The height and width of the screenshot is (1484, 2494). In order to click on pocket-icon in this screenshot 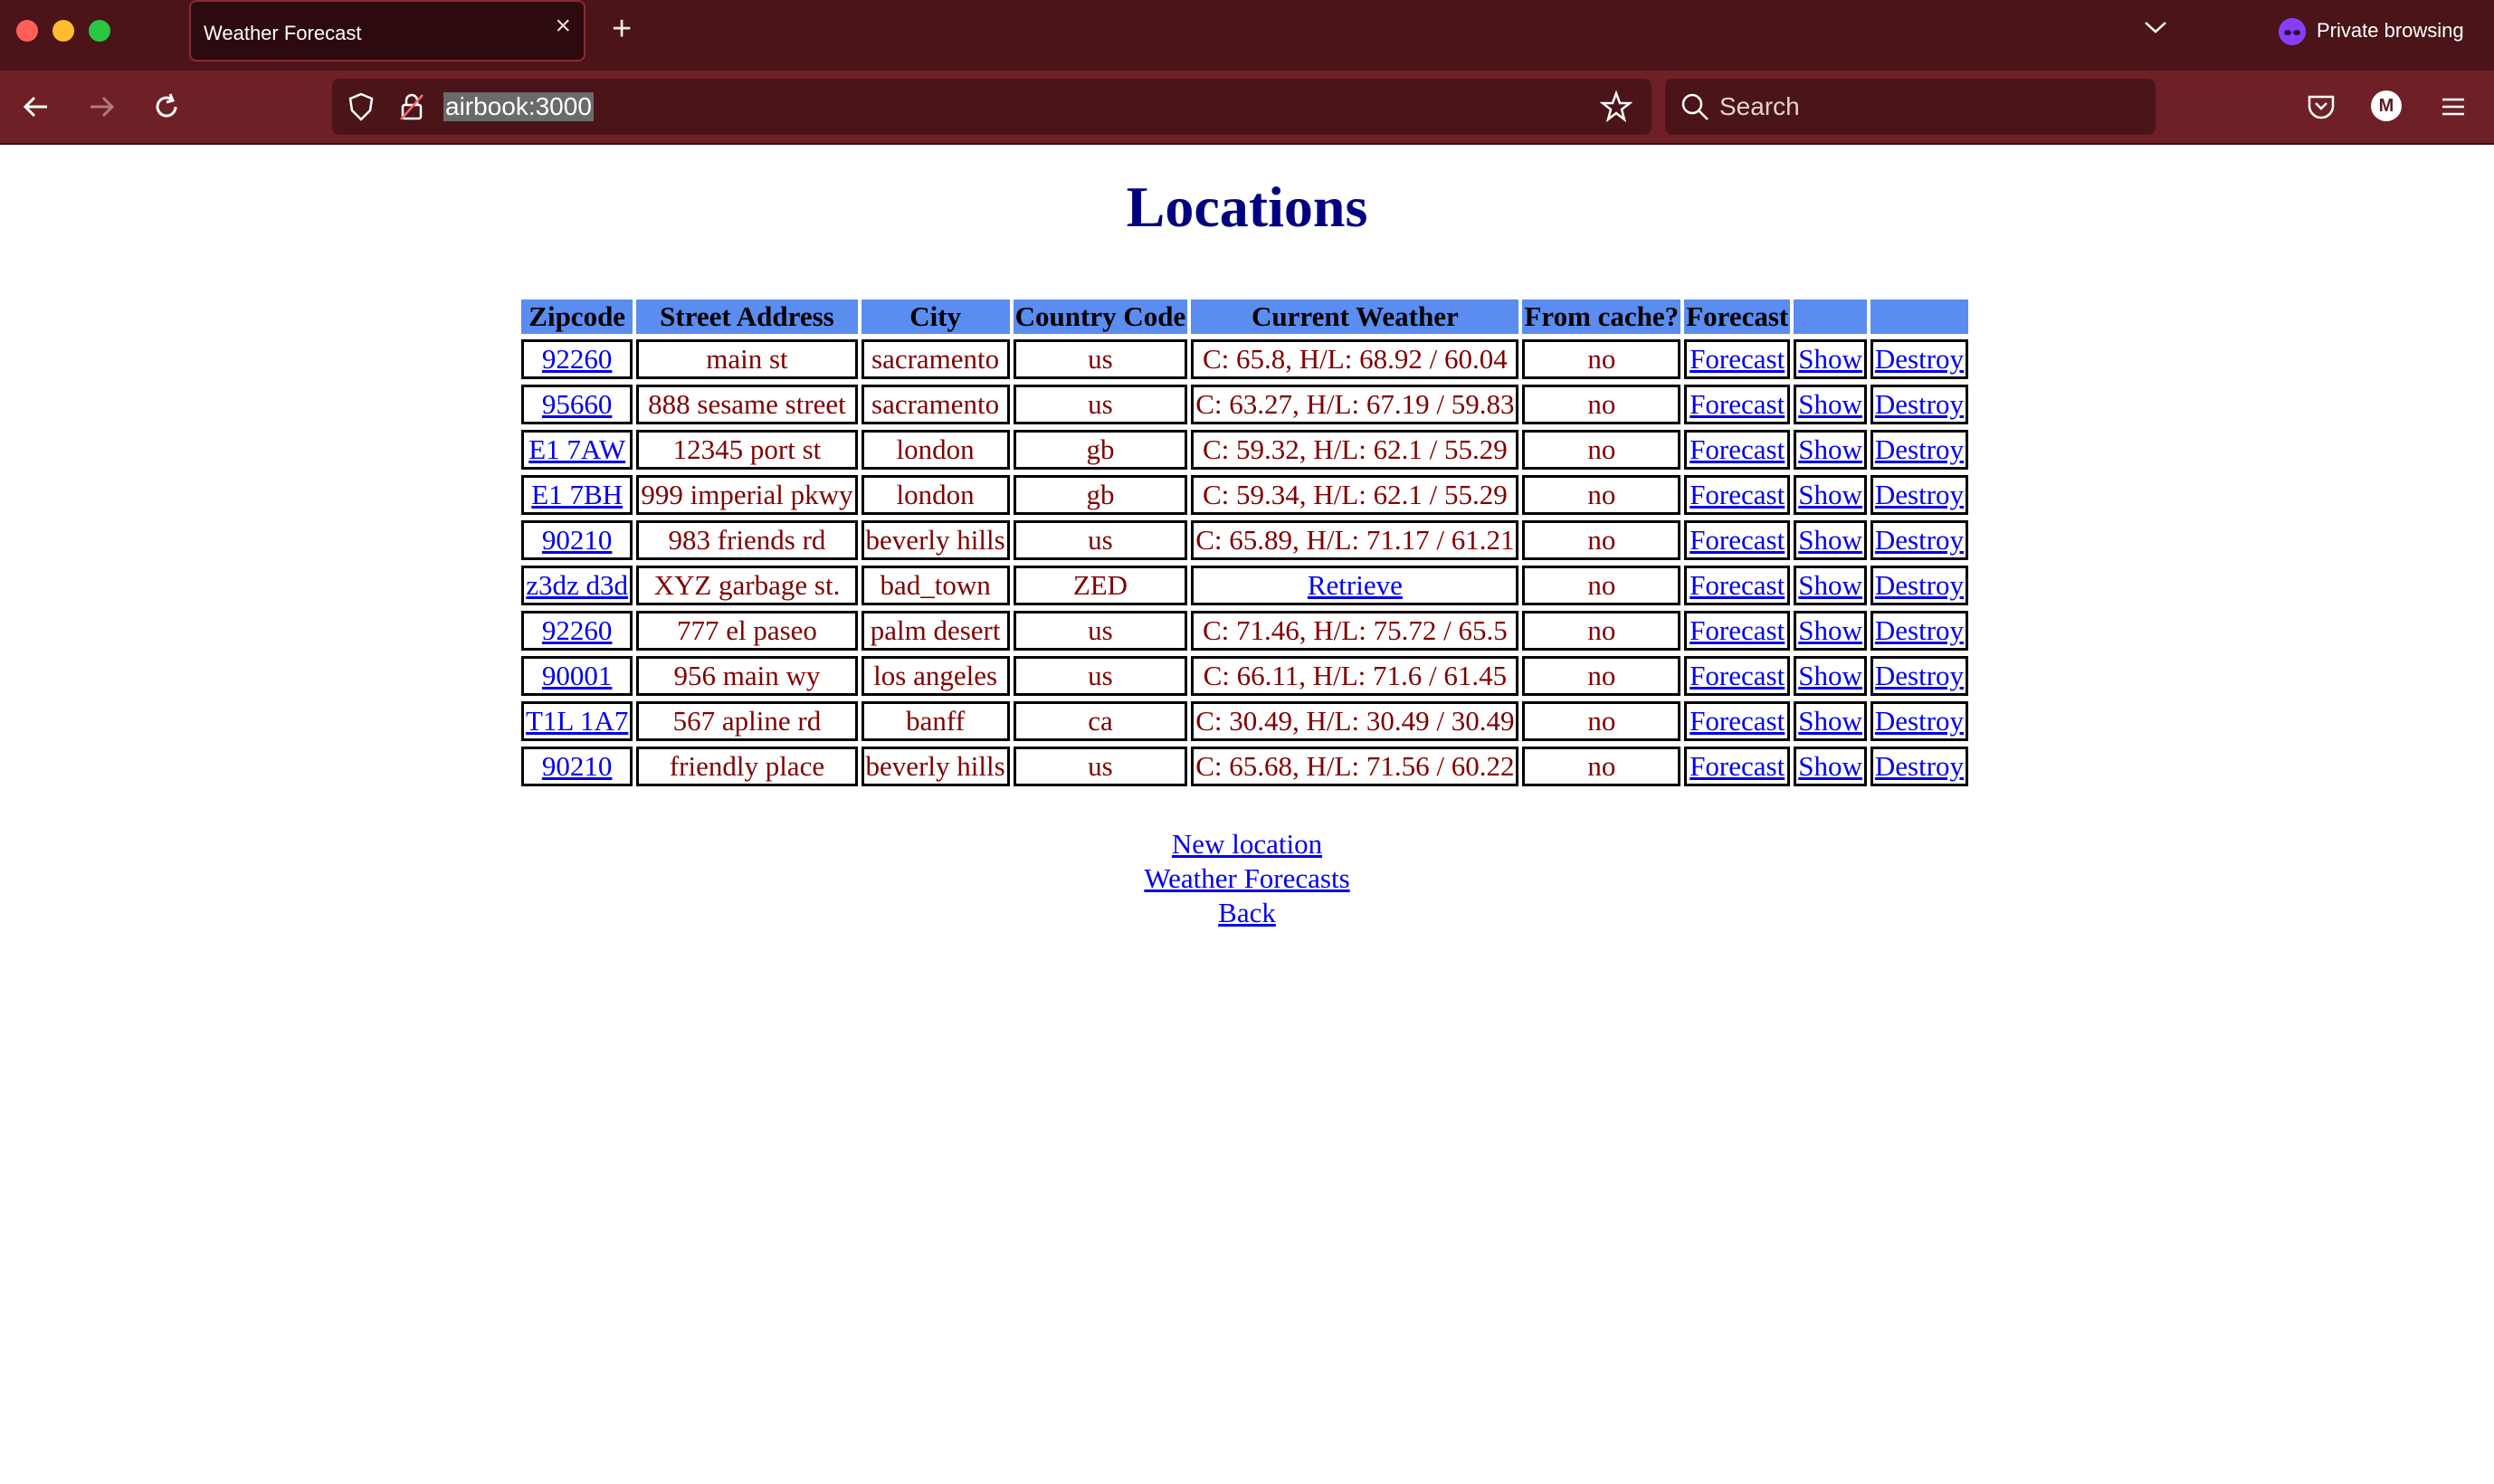, I will do `click(2321, 106)`.